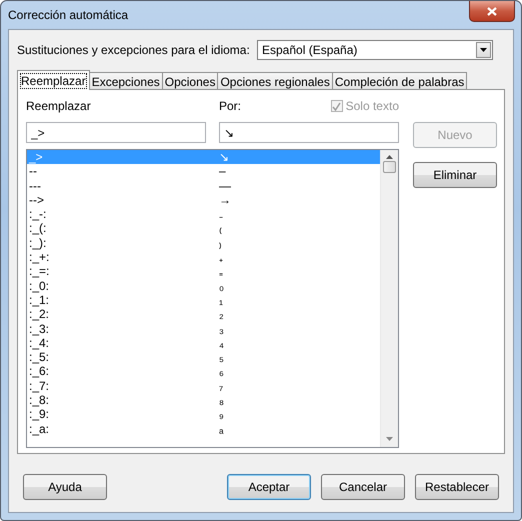 The width and height of the screenshot is (522, 521). I want to click on scrollbar, so click(389, 298).